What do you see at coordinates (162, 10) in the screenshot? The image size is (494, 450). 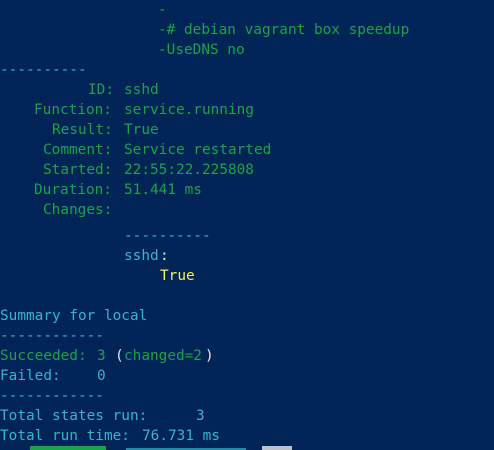 I see `diff-minus-line: -` at bounding box center [162, 10].